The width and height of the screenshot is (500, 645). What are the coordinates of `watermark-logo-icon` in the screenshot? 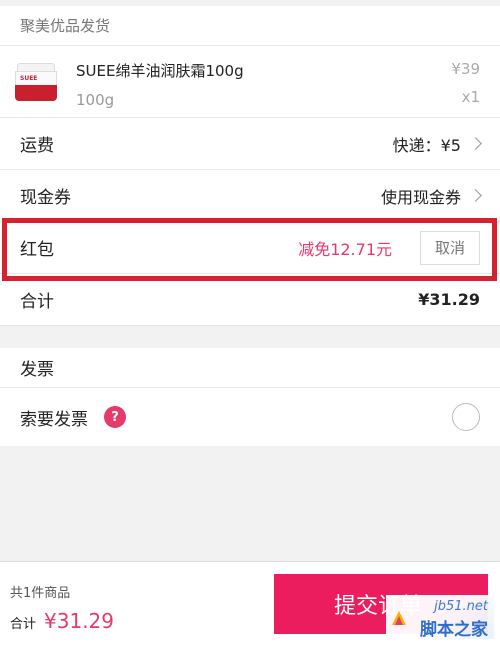 It's located at (399, 618).